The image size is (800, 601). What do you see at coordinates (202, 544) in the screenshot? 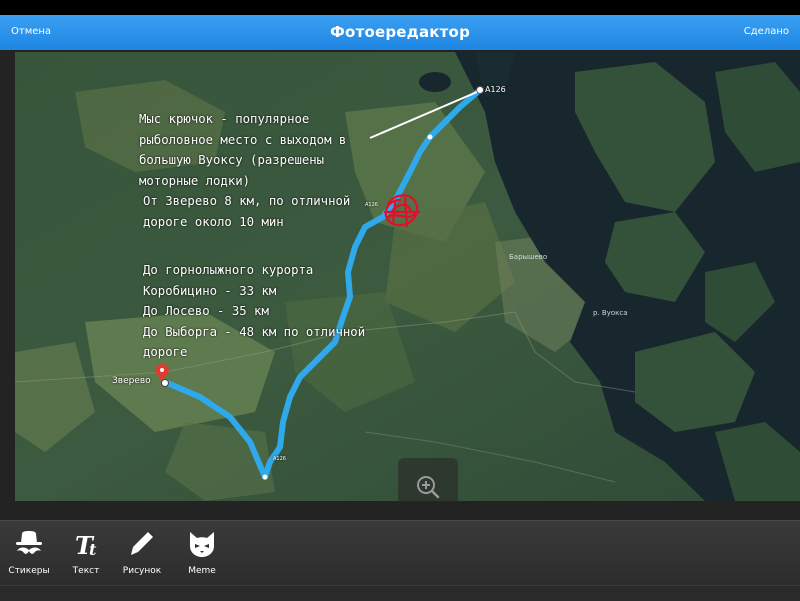
I see `cat-face-icon` at bounding box center [202, 544].